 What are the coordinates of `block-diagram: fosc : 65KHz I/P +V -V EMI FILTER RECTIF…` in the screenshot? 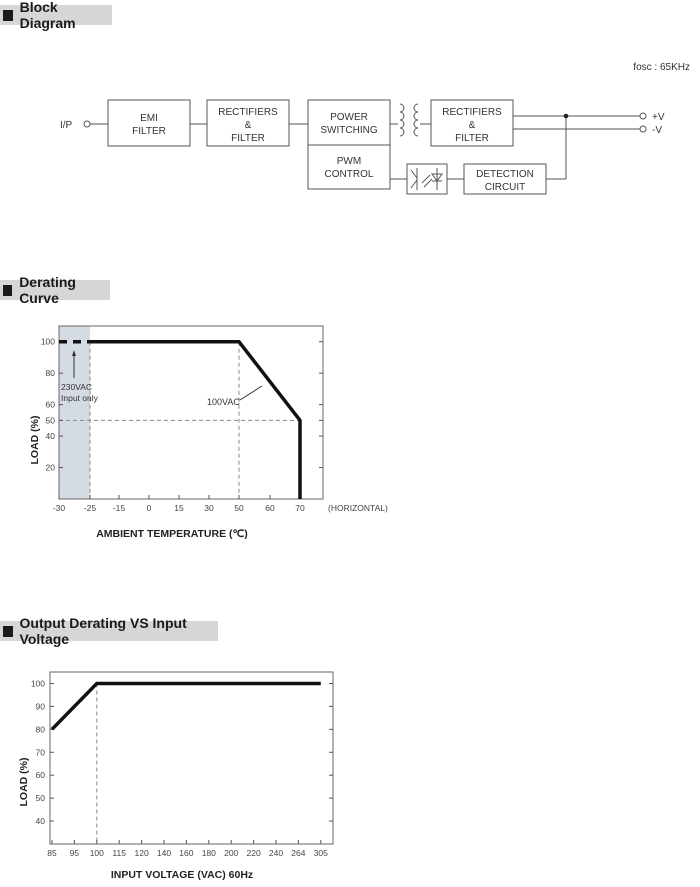 It's located at (375, 128).